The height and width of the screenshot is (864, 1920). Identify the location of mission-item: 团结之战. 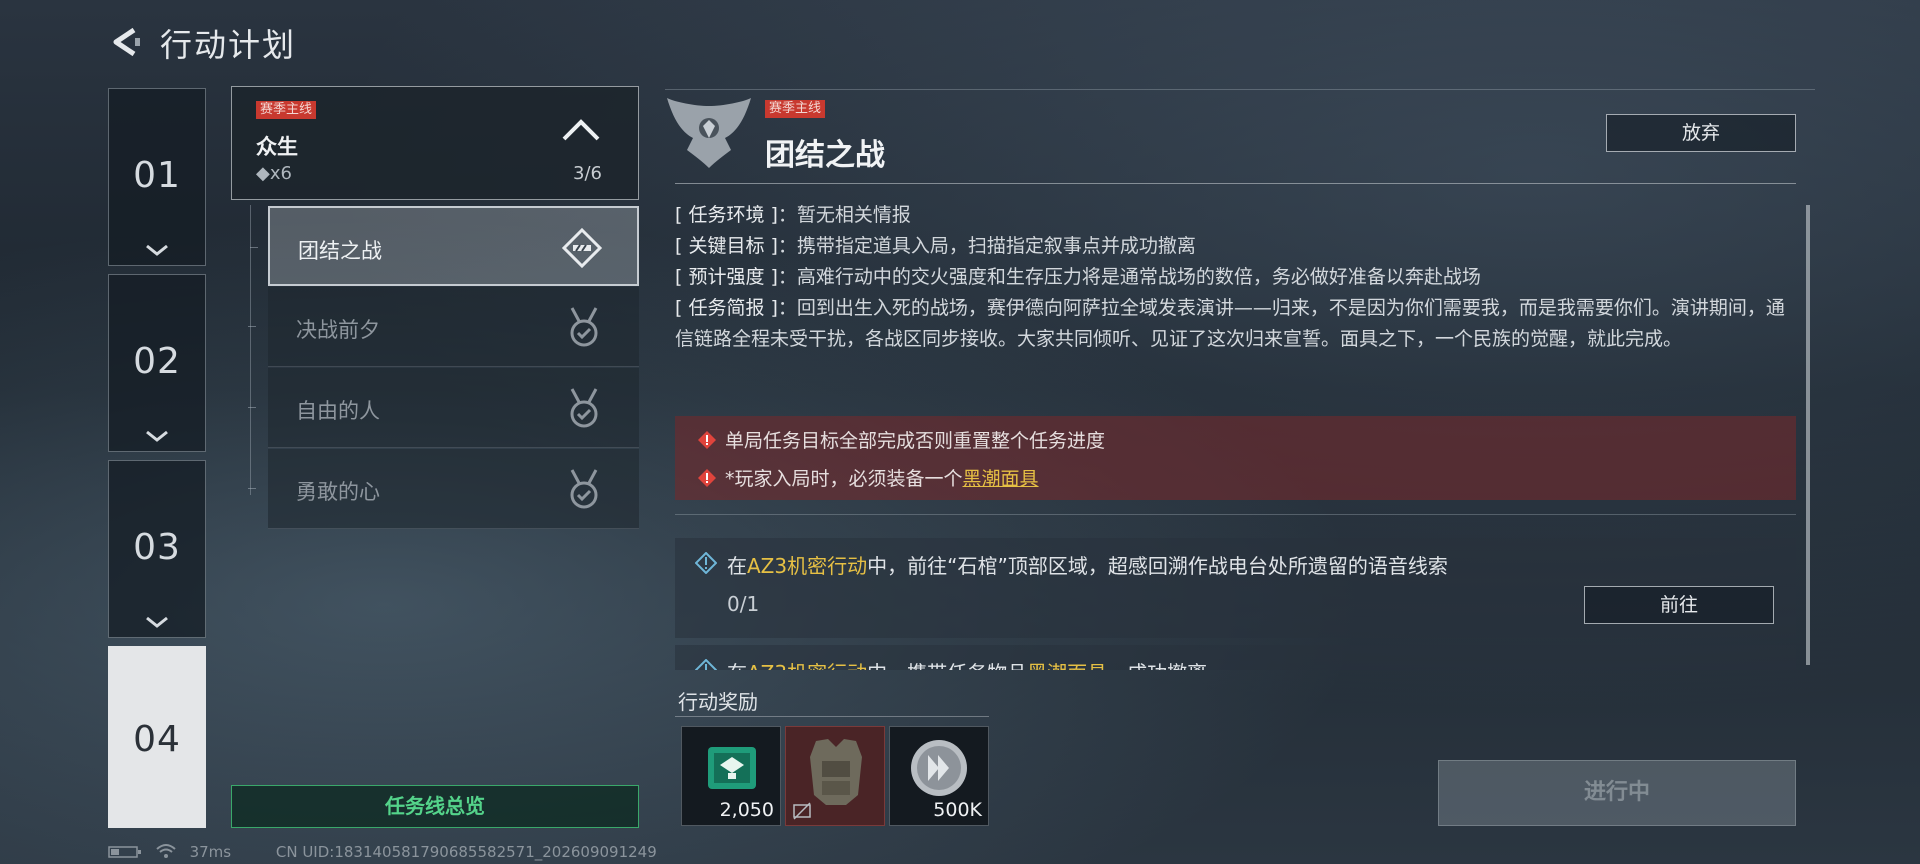
(444, 246).